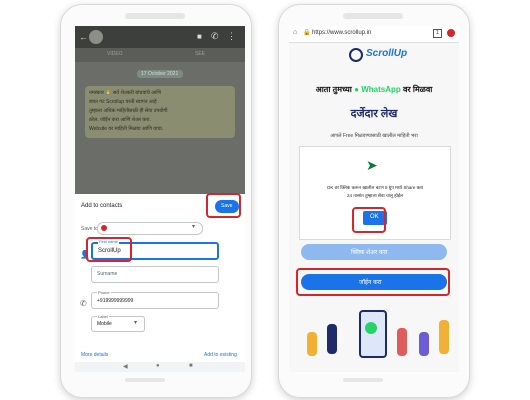 Image resolution: width=530 pixels, height=400 pixels. I want to click on headline-whatsapp: WhatsApp, so click(381, 89).